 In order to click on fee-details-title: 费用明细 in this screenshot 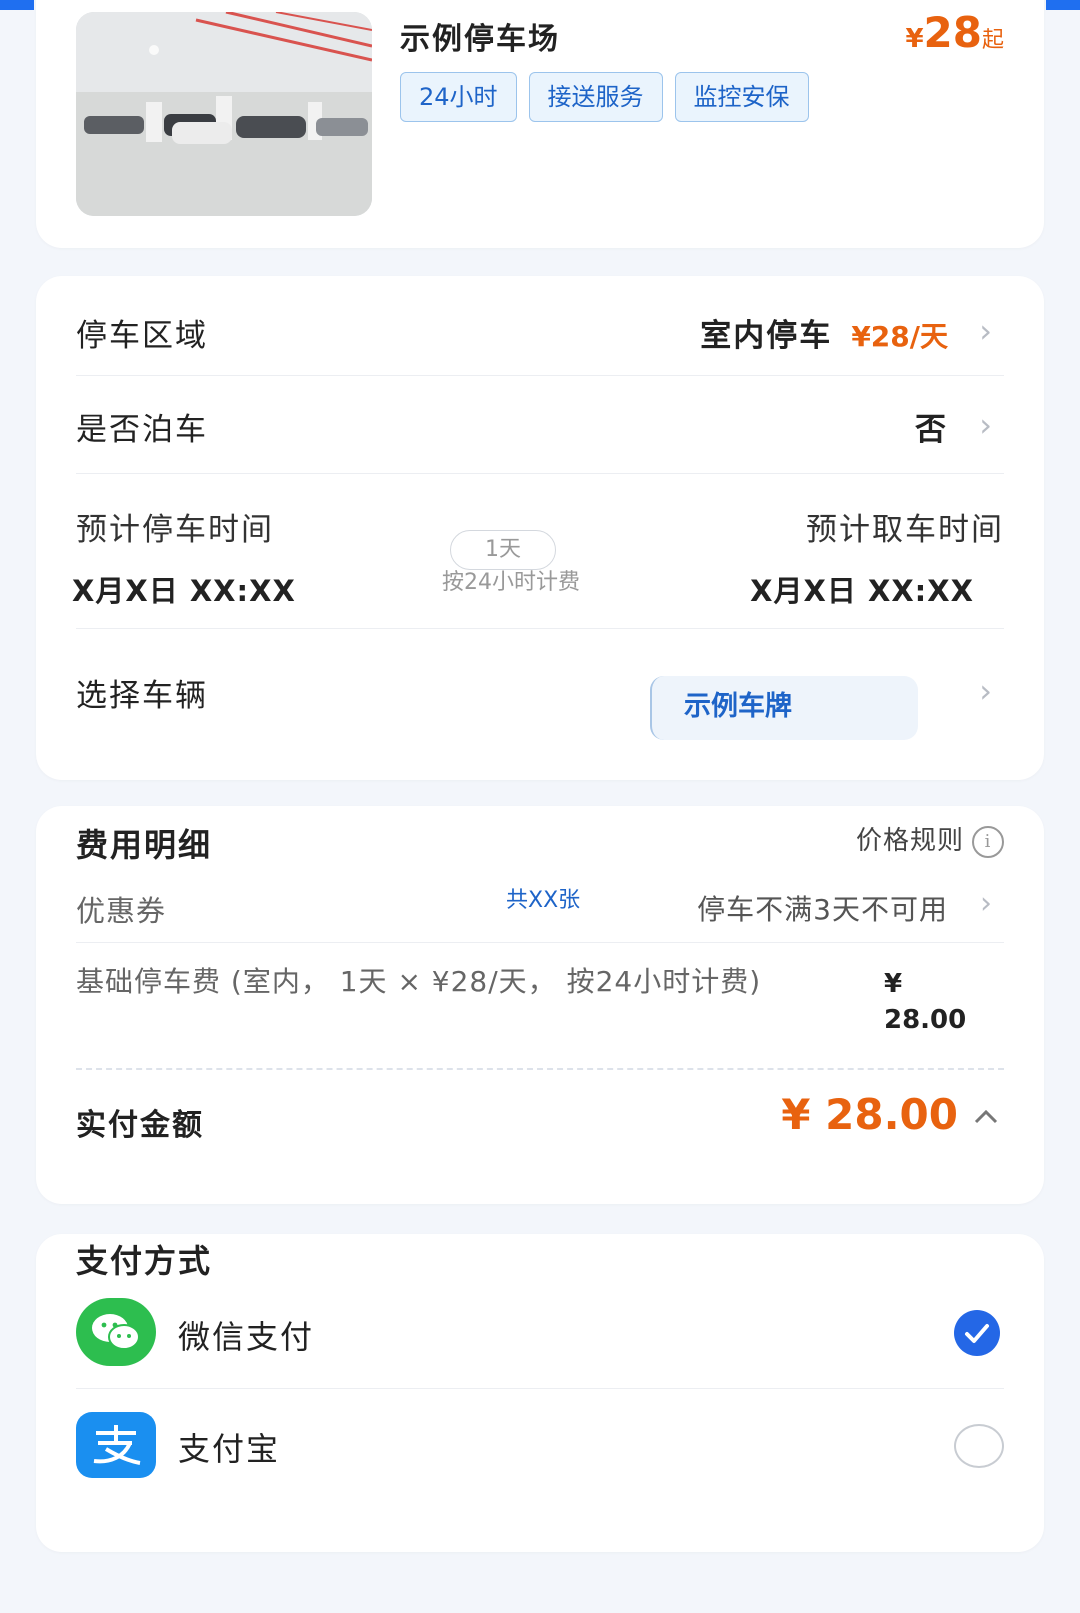, I will do `click(144, 845)`.